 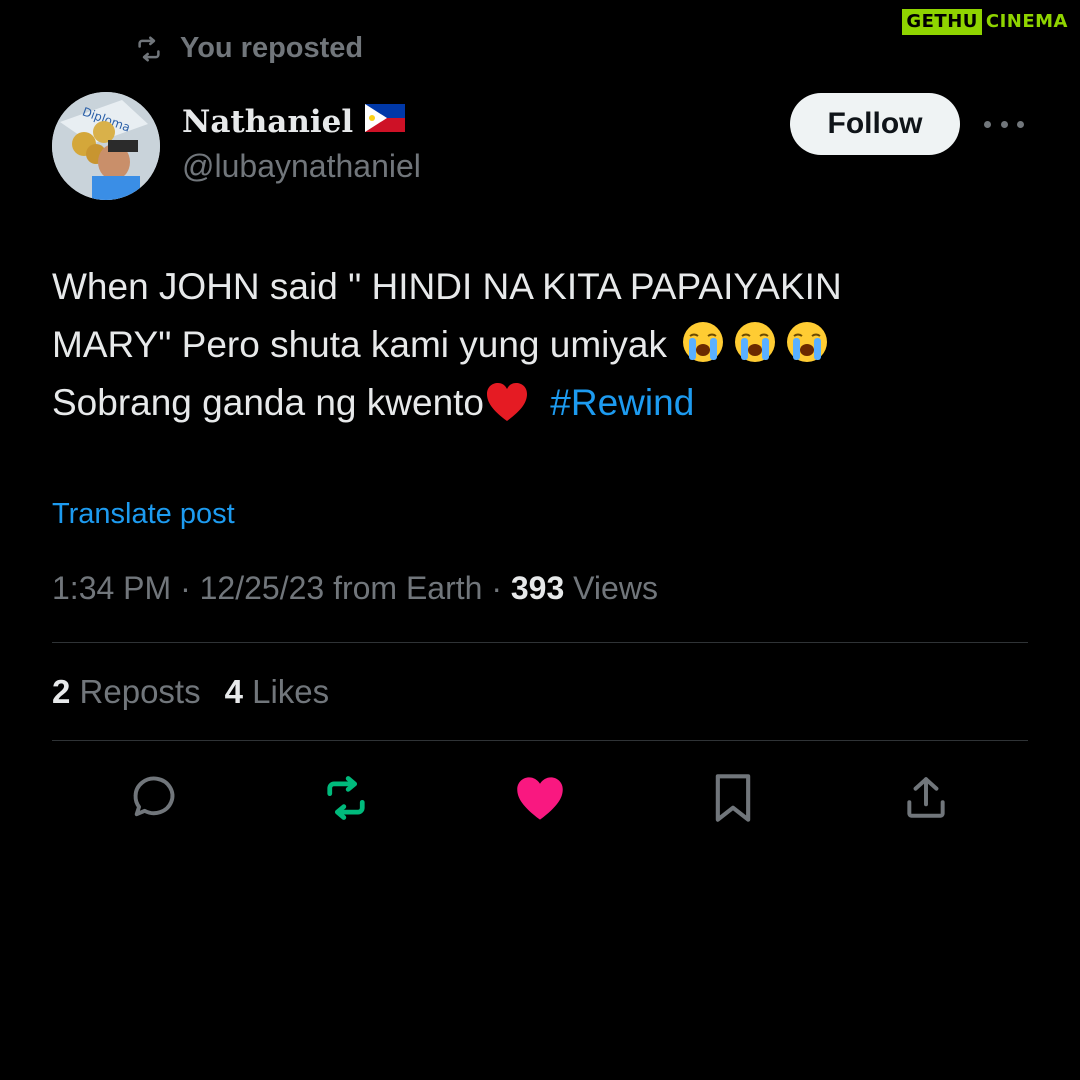 What do you see at coordinates (615, 588) in the screenshot?
I see `views-label: Views` at bounding box center [615, 588].